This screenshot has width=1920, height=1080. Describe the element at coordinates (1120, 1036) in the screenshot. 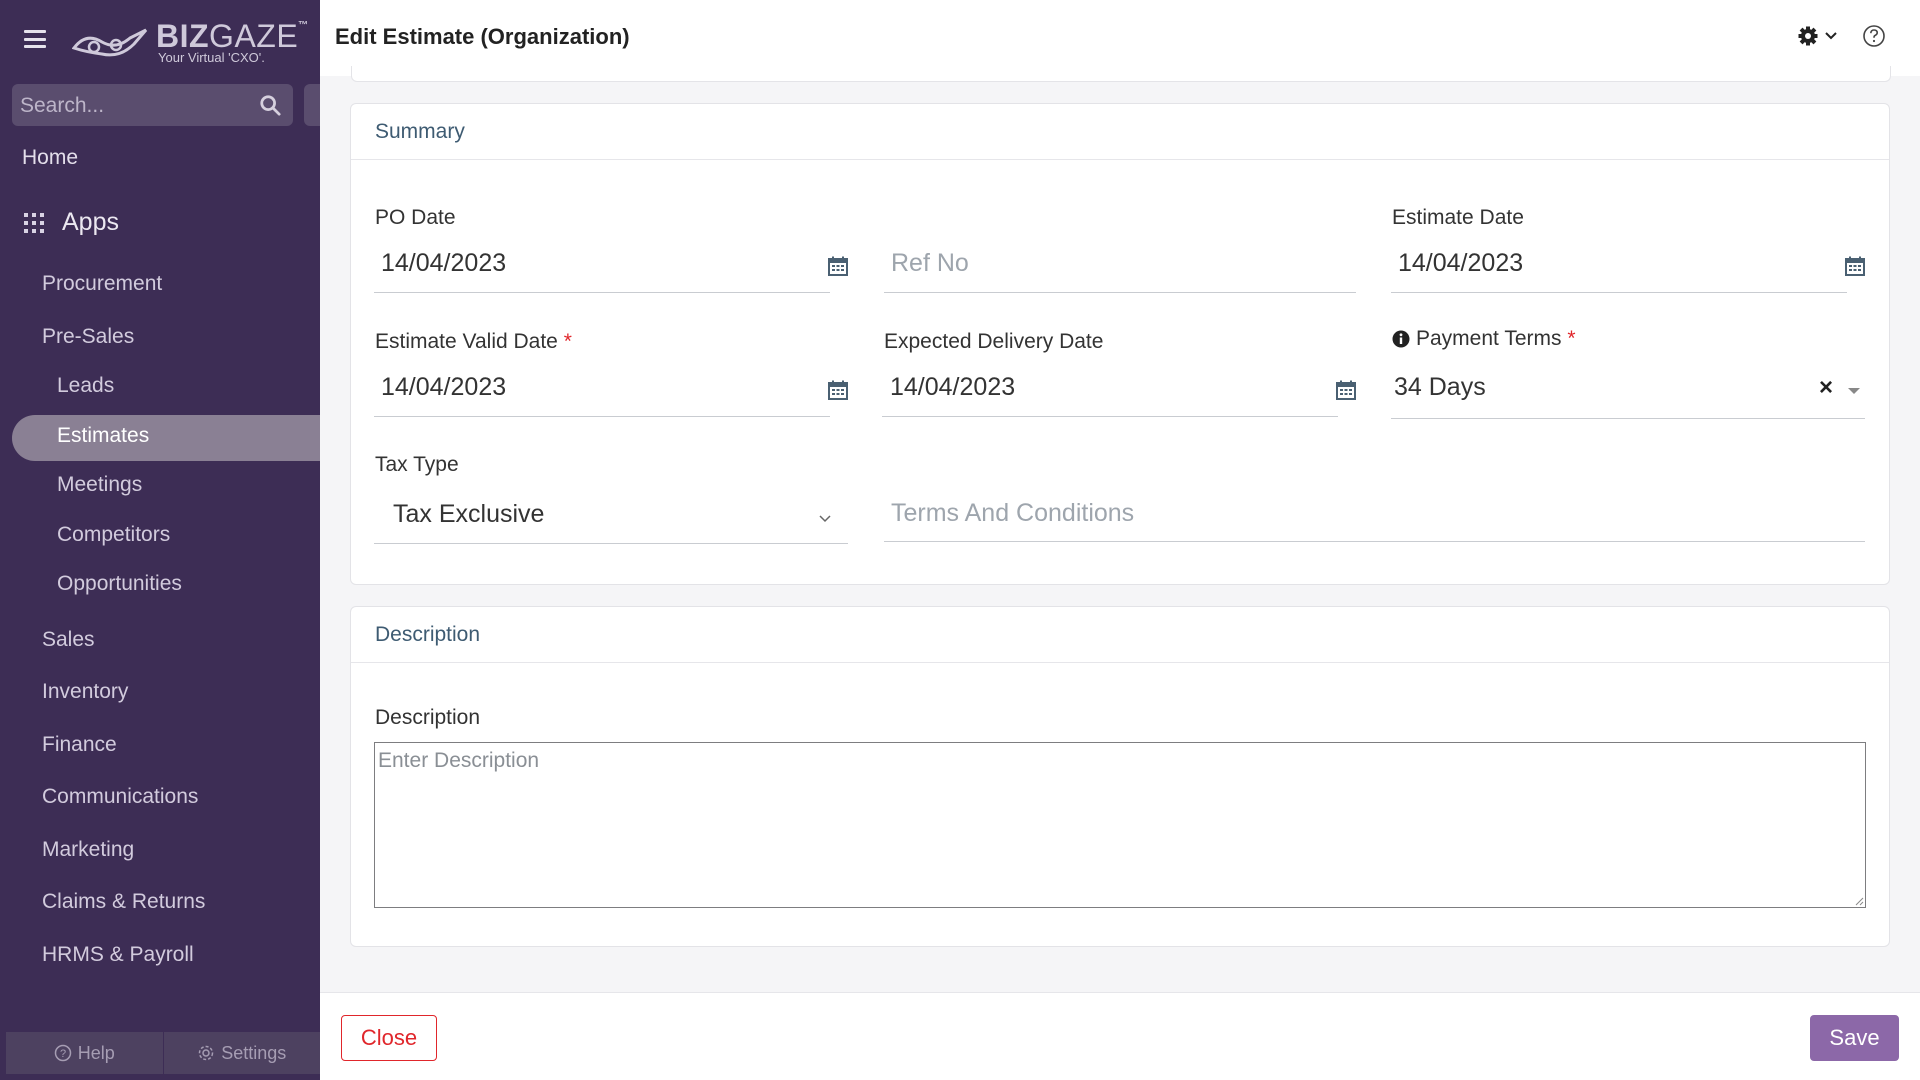

I see `footer-bar: Close Save` at that location.